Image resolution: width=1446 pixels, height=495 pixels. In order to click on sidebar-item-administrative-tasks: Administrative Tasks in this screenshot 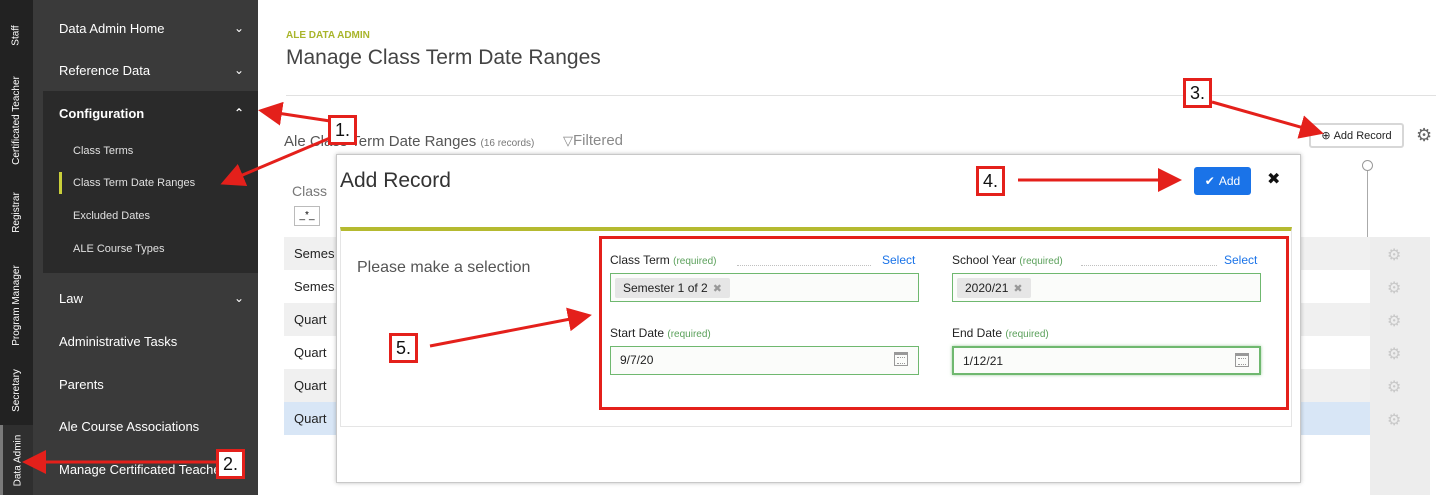, I will do `click(151, 341)`.